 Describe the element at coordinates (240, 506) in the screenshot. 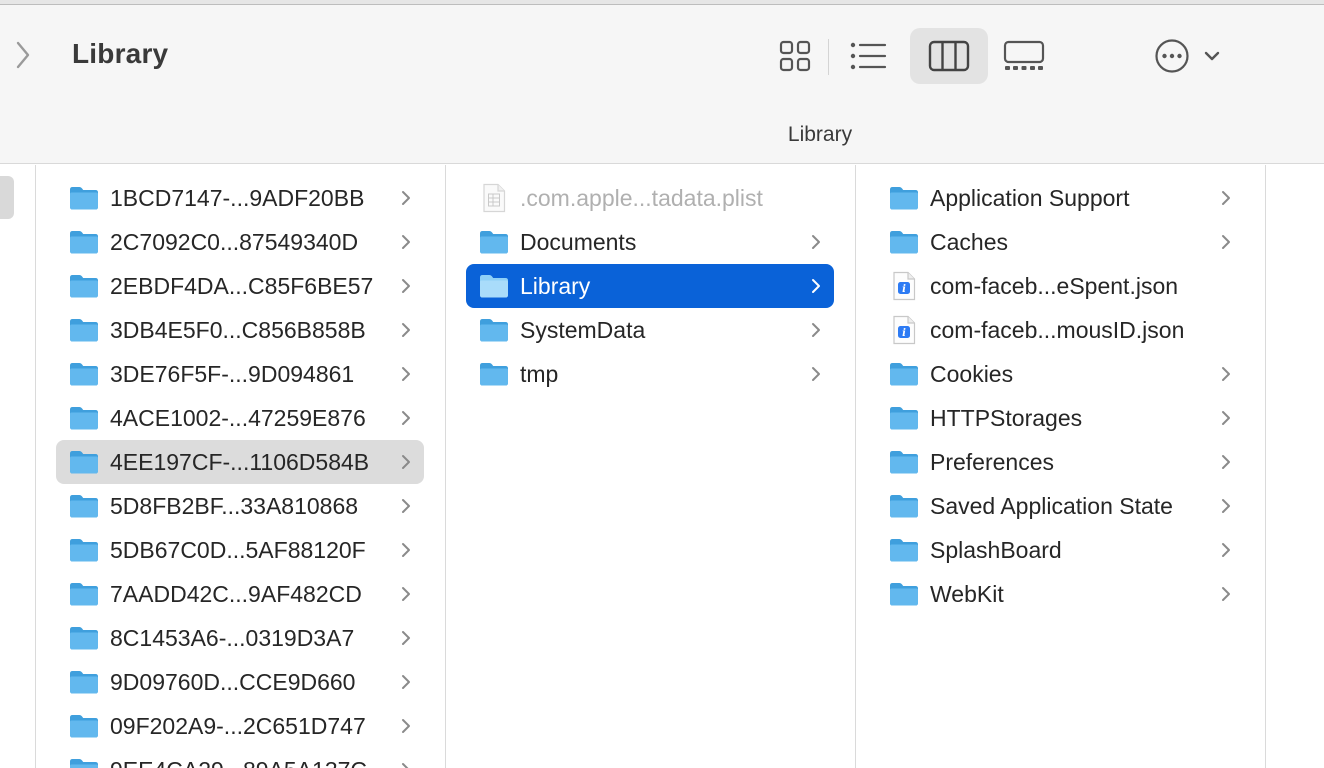

I see `folder-row-5d8fb2bf-33a810868: 5D8FB2BF...33A810868` at that location.